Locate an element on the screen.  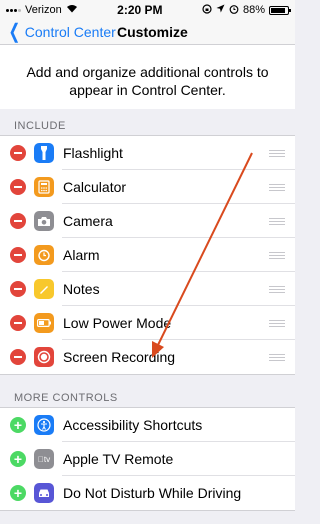
item-label: Do Not Disturb While Driving is located at coordinates (152, 493).